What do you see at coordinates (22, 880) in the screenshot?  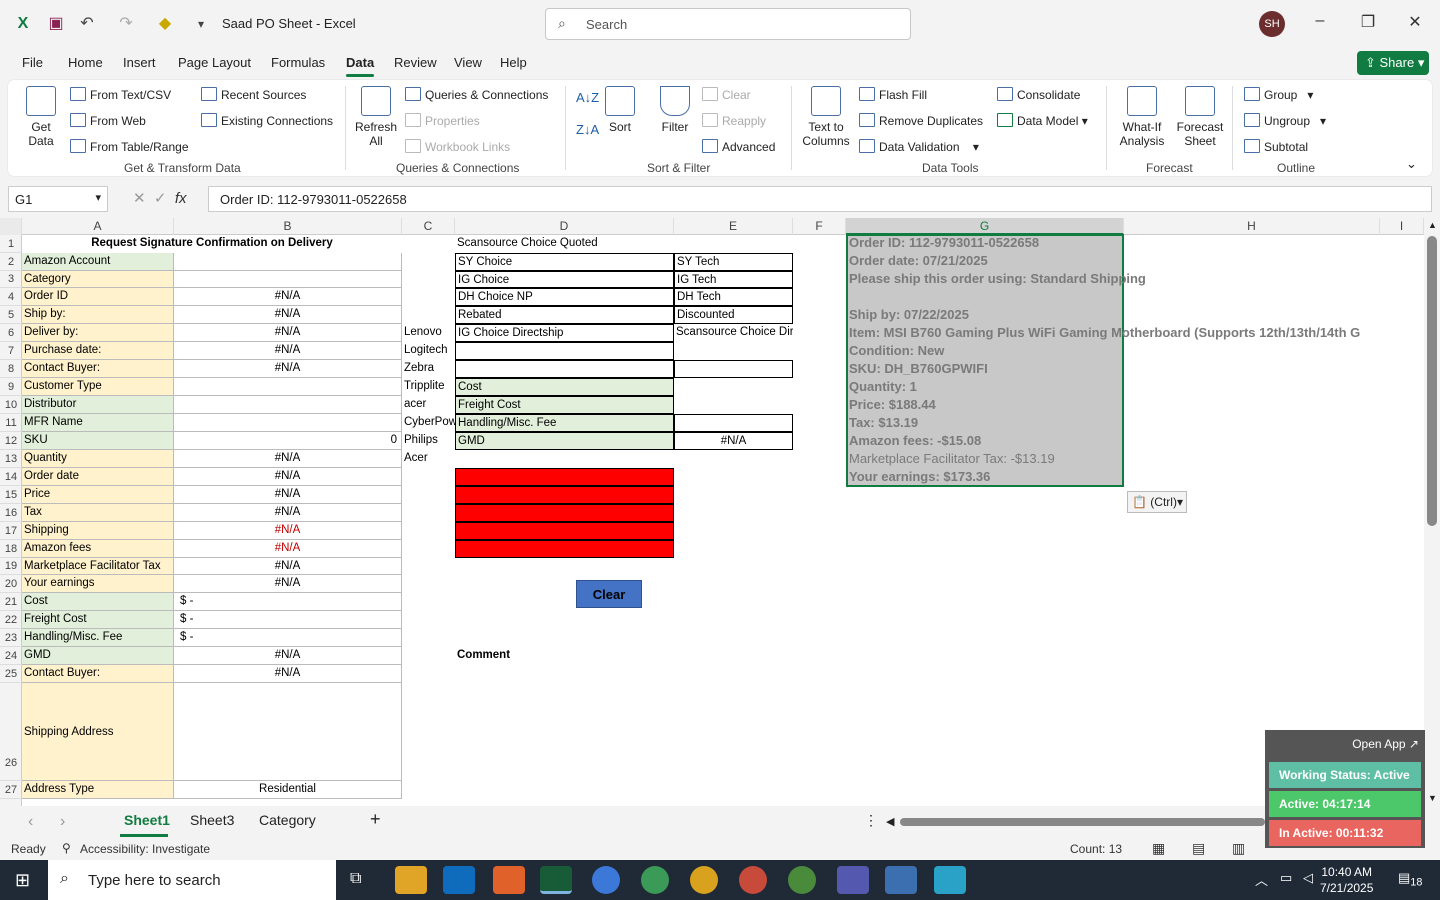 I see `windows-start-icon: ⊞` at bounding box center [22, 880].